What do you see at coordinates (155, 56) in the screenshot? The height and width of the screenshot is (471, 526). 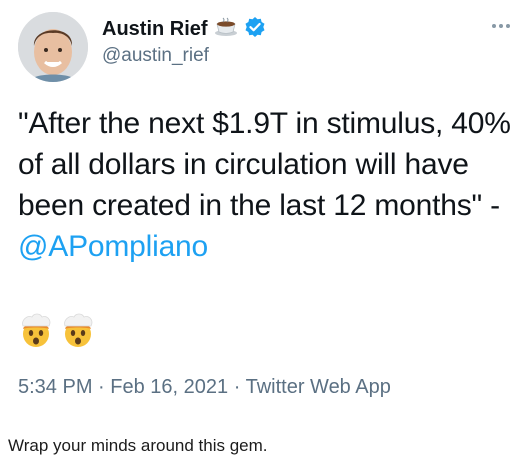 I see `handle: @austin_rief` at bounding box center [155, 56].